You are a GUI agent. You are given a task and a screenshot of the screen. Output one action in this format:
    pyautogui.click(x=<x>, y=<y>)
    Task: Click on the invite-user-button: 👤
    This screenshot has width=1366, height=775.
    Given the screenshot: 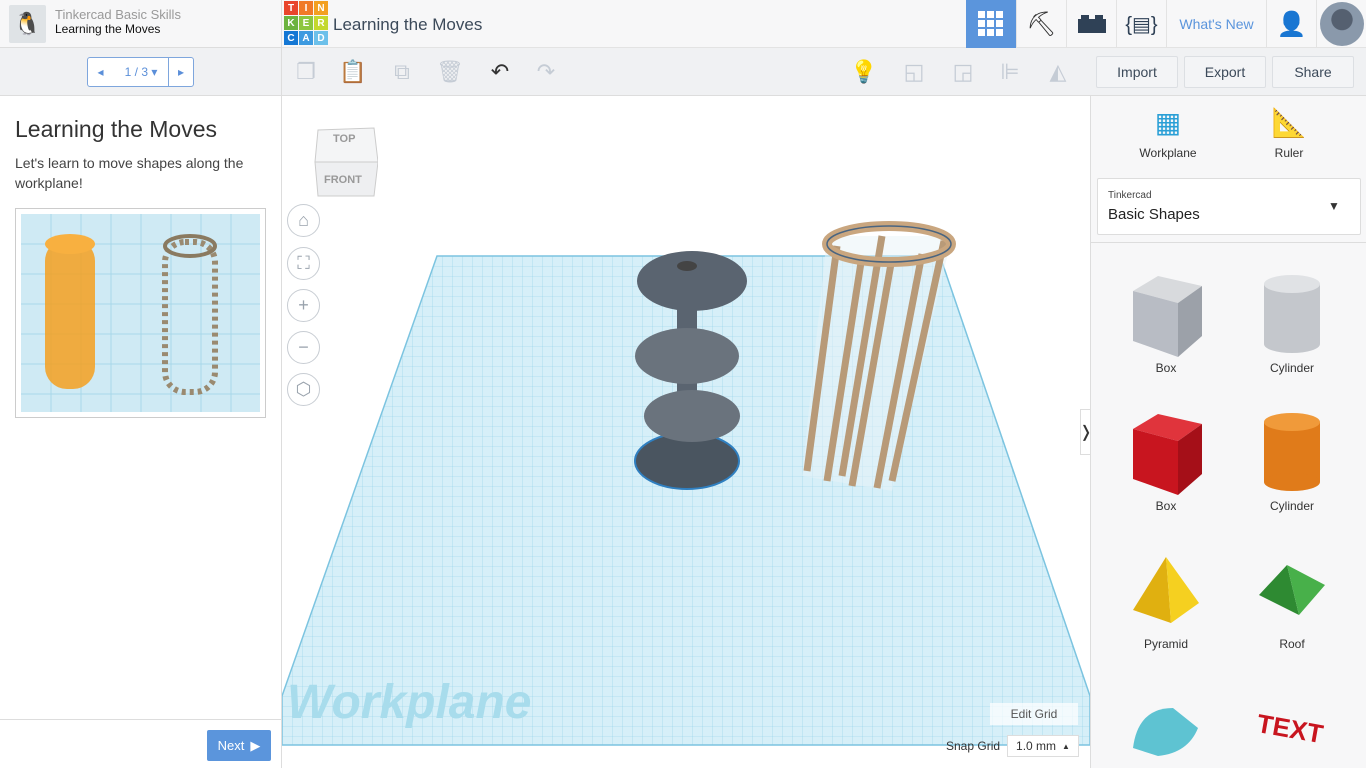 What is the action you would take?
    pyautogui.click(x=1291, y=24)
    